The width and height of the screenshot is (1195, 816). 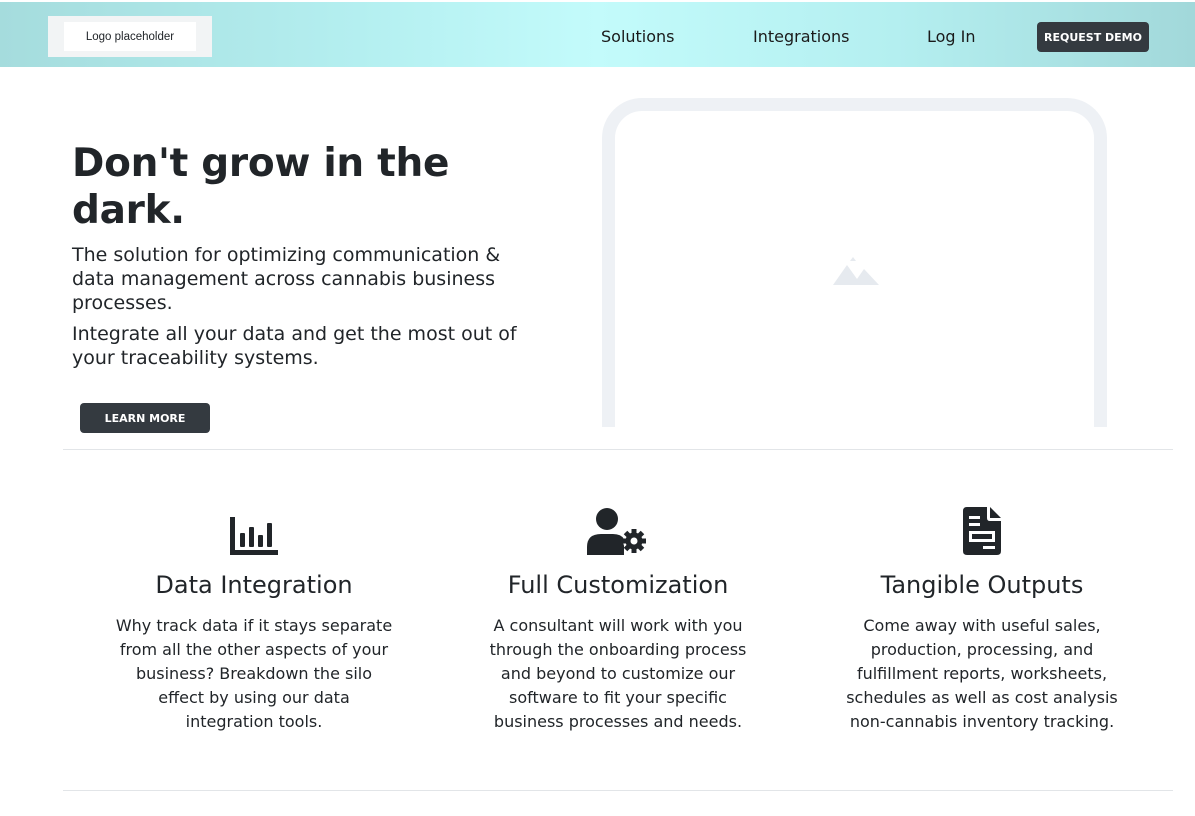 What do you see at coordinates (982, 531) in the screenshot?
I see `document-icon` at bounding box center [982, 531].